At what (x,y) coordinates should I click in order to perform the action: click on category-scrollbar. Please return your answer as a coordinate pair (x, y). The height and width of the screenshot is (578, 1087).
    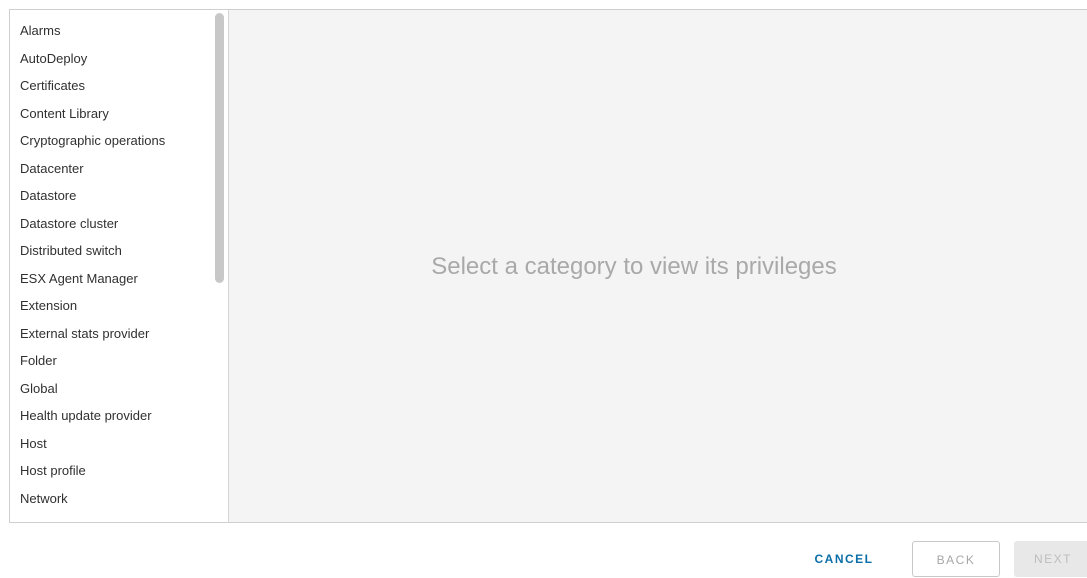
    Looking at the image, I should click on (220, 266).